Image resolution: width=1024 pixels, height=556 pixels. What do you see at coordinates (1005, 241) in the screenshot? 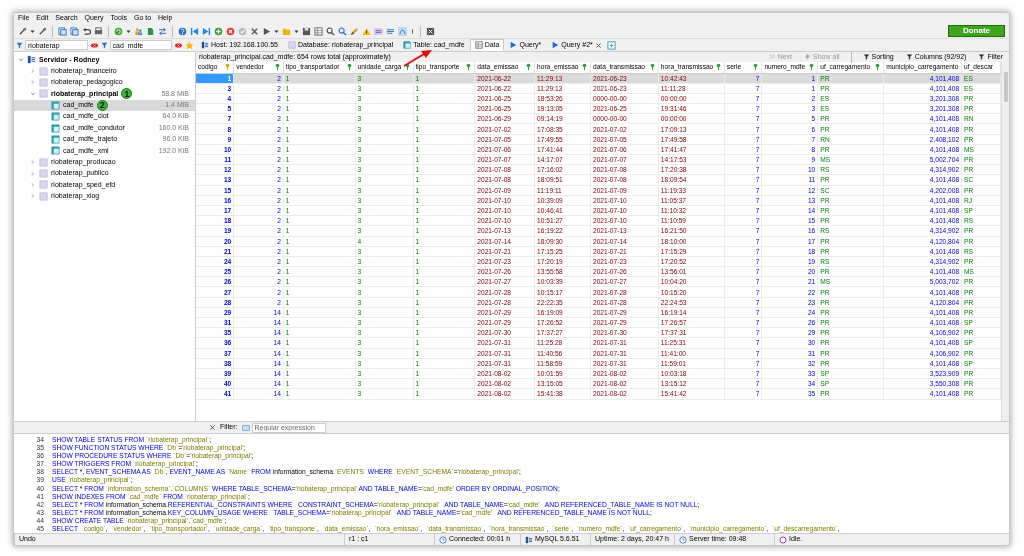
I see `scrollbar` at bounding box center [1005, 241].